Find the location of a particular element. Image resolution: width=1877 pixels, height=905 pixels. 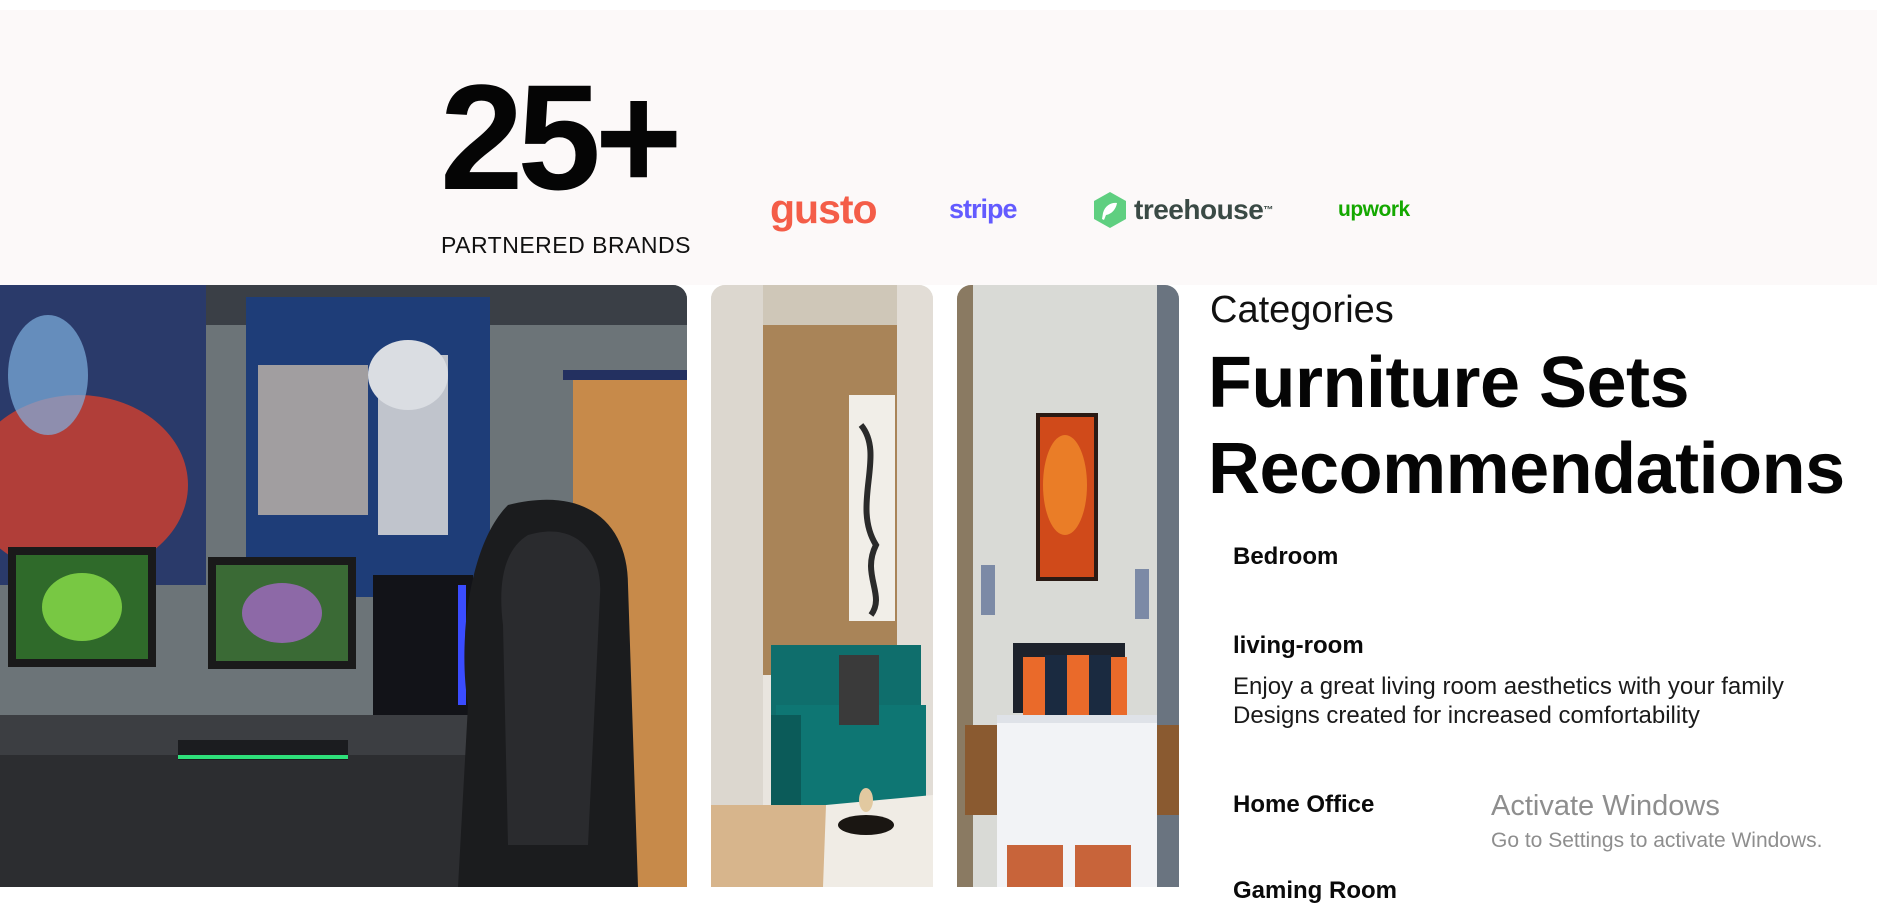

treehouse-logo: treehouse ™ is located at coordinates (1182, 210).